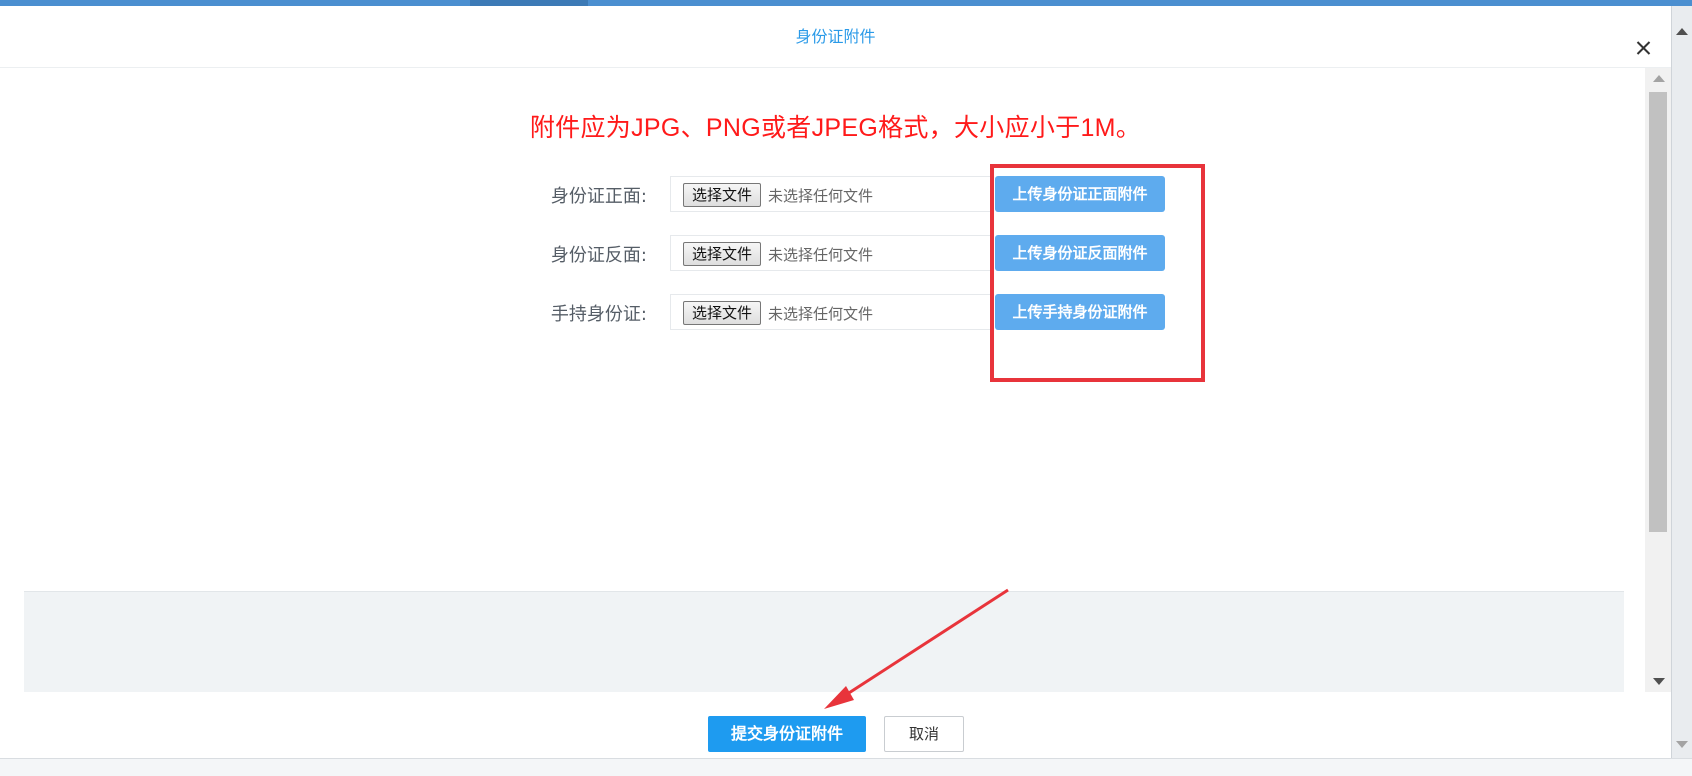 Image resolution: width=1692 pixels, height=776 pixels. What do you see at coordinates (1097, 273) in the screenshot?
I see `highlight-annotation-box` at bounding box center [1097, 273].